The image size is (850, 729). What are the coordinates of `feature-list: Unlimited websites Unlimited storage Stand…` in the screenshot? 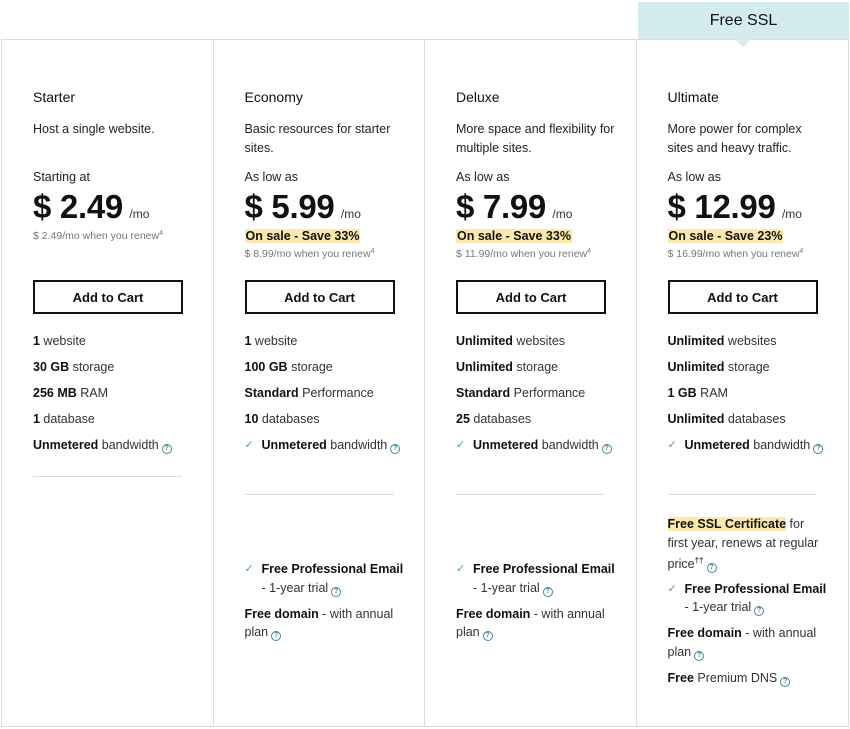 It's located at (536, 397).